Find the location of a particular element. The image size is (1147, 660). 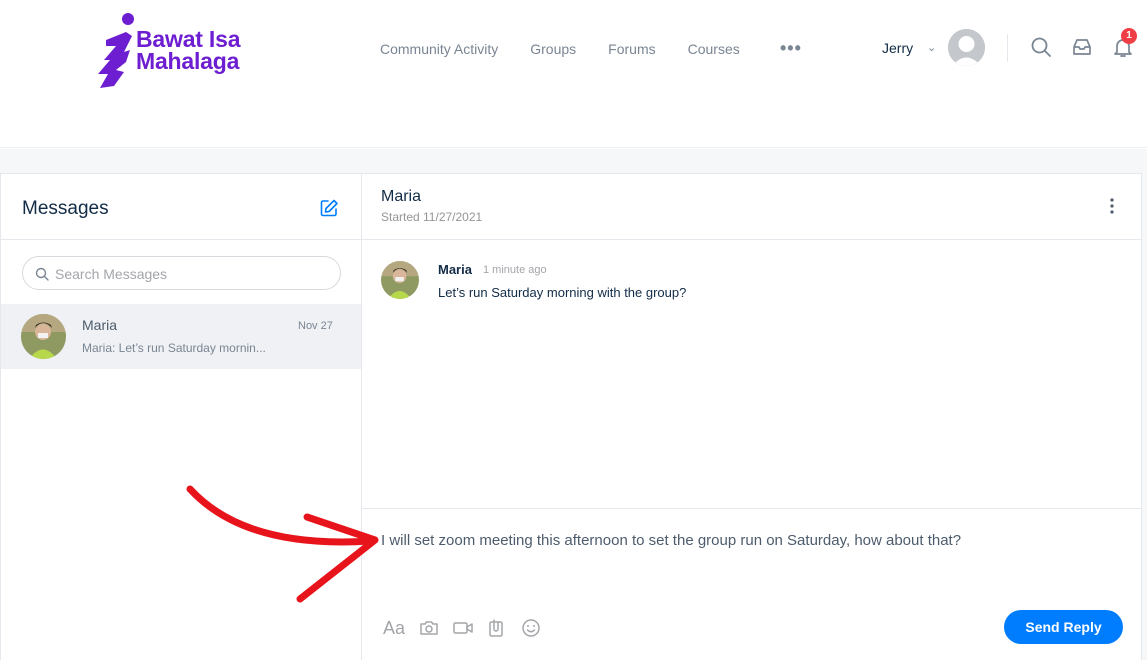

search-messages is located at coordinates (181, 273).